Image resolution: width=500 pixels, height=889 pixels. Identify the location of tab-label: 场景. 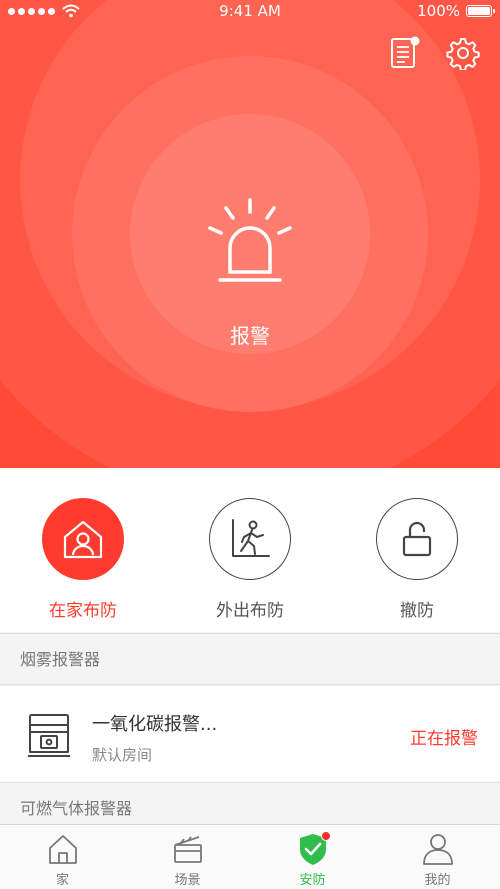
(187, 880).